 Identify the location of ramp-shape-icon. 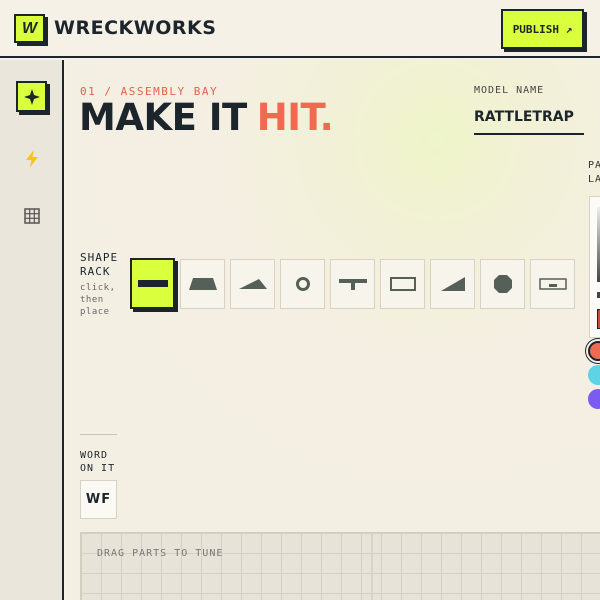
(452, 284).